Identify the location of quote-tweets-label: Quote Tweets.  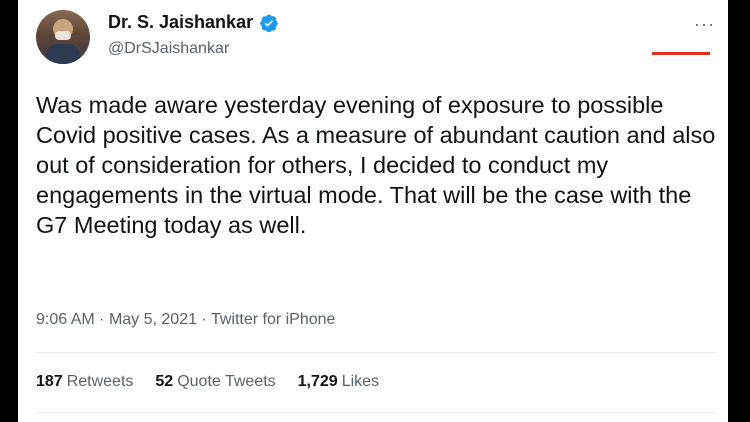
(226, 381).